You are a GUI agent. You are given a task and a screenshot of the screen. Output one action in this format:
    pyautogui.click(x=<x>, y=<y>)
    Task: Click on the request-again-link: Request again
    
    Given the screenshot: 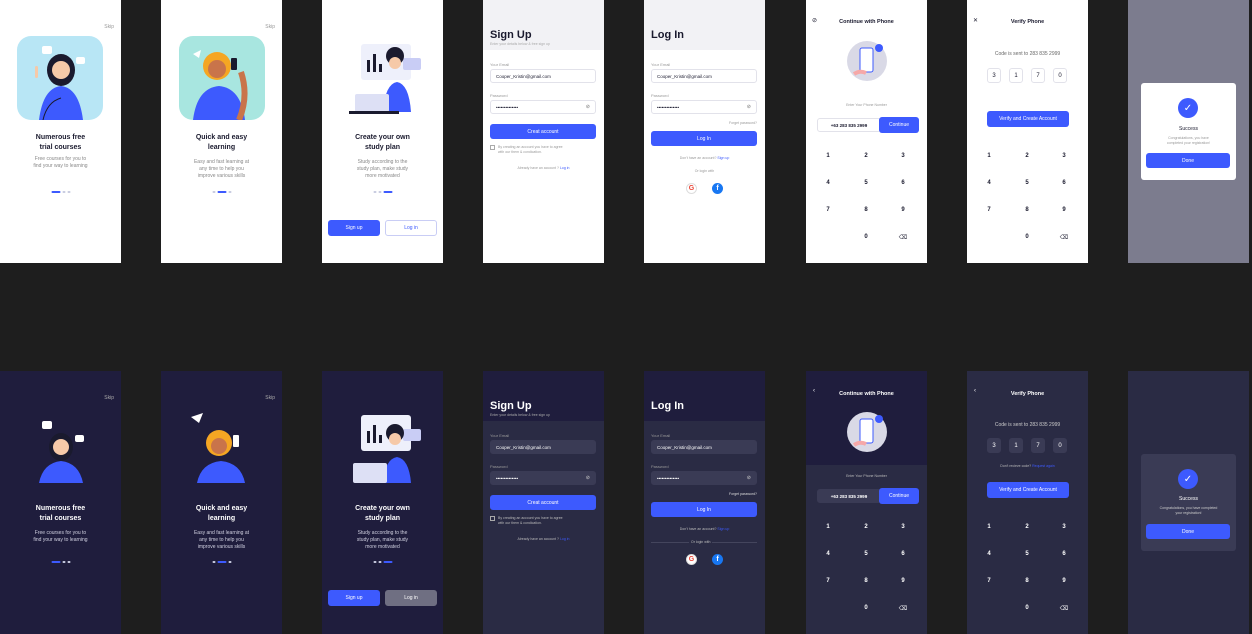 What is the action you would take?
    pyautogui.click(x=1043, y=466)
    